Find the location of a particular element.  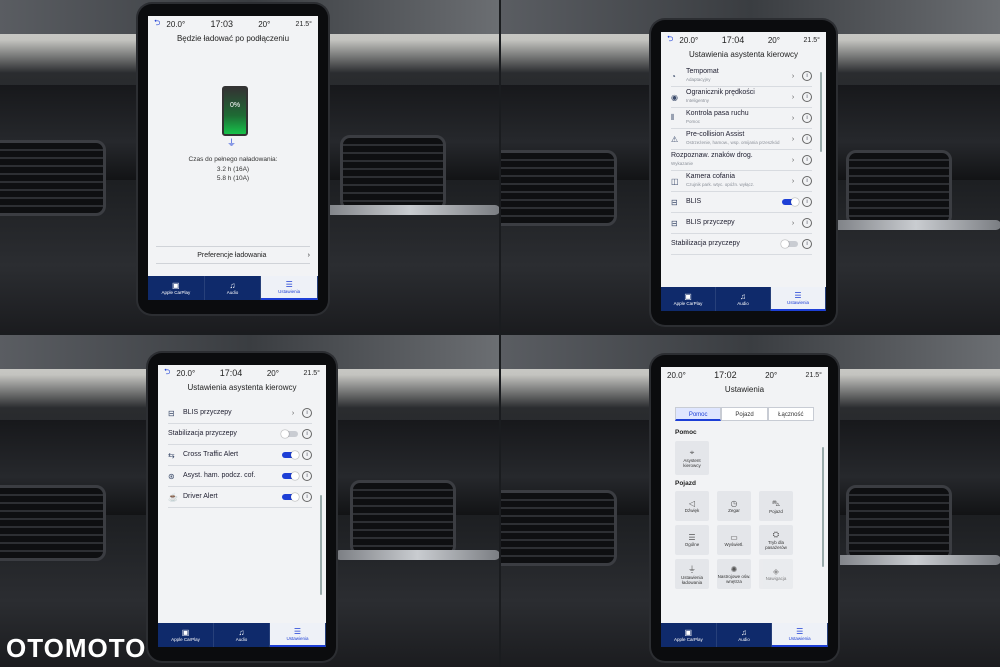

music-icon: ♫ is located at coordinates (743, 296).